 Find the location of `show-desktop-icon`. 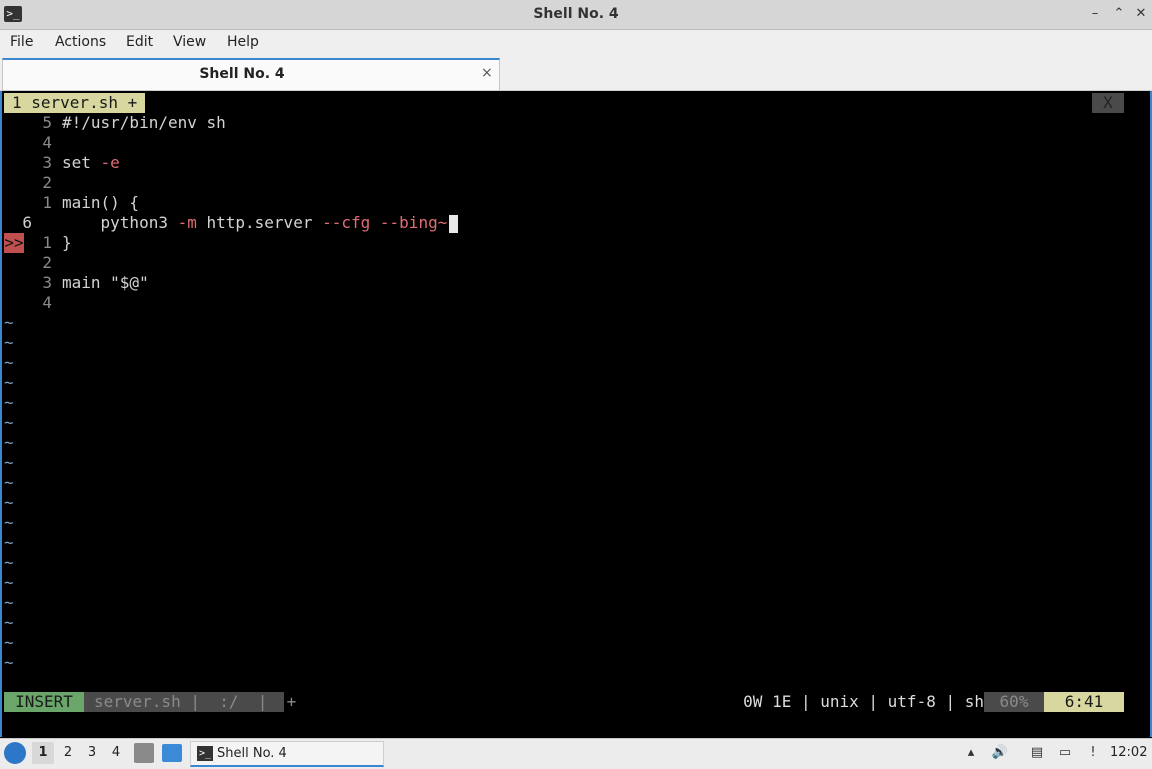

show-desktop-icon is located at coordinates (172, 753).